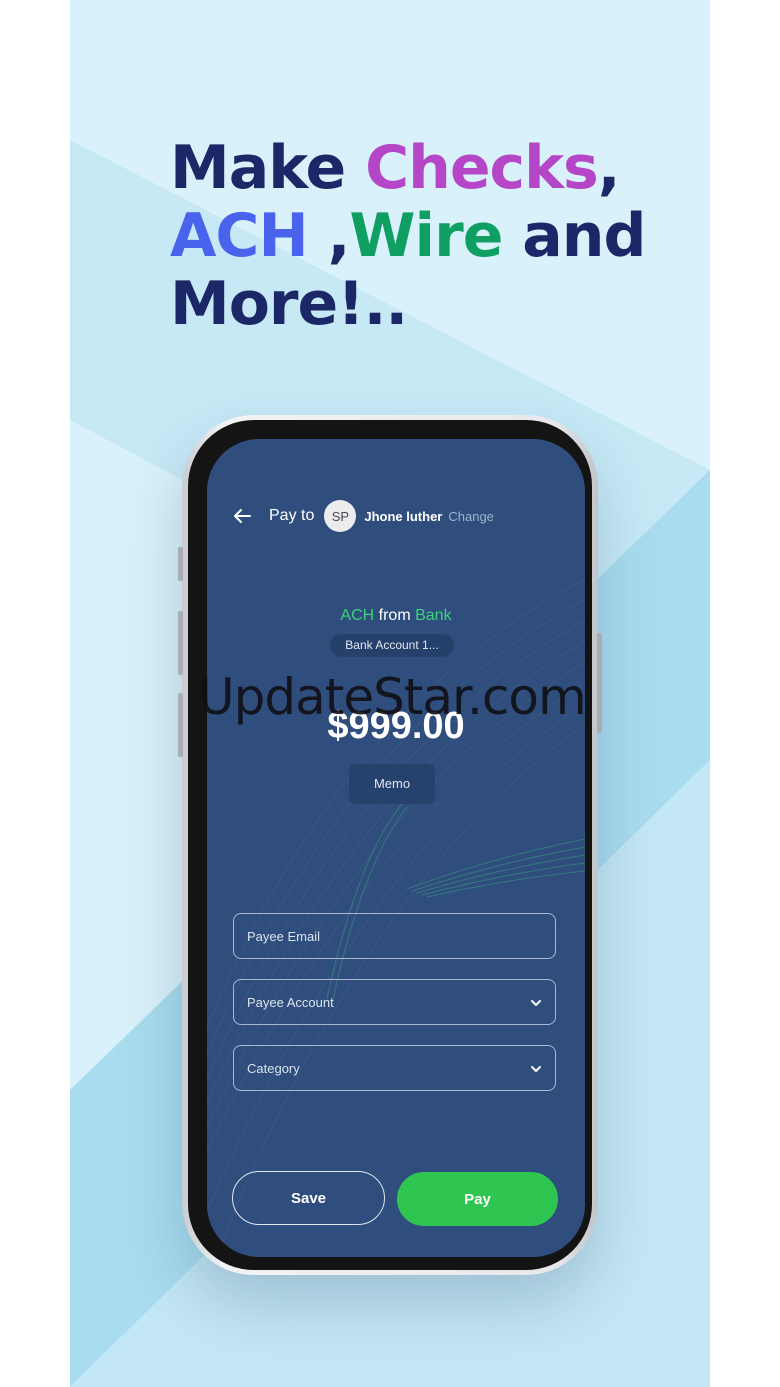 Image resolution: width=780 pixels, height=1387 pixels. What do you see at coordinates (289, 304) in the screenshot?
I see `headline-line-3: More!..` at bounding box center [289, 304].